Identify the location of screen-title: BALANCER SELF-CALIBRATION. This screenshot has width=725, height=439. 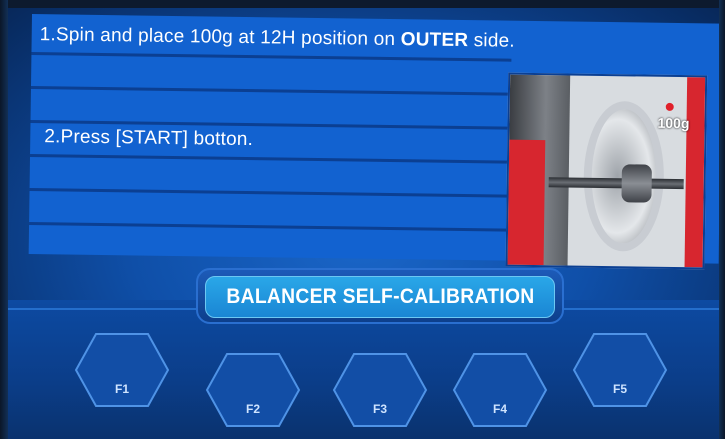
(380, 296).